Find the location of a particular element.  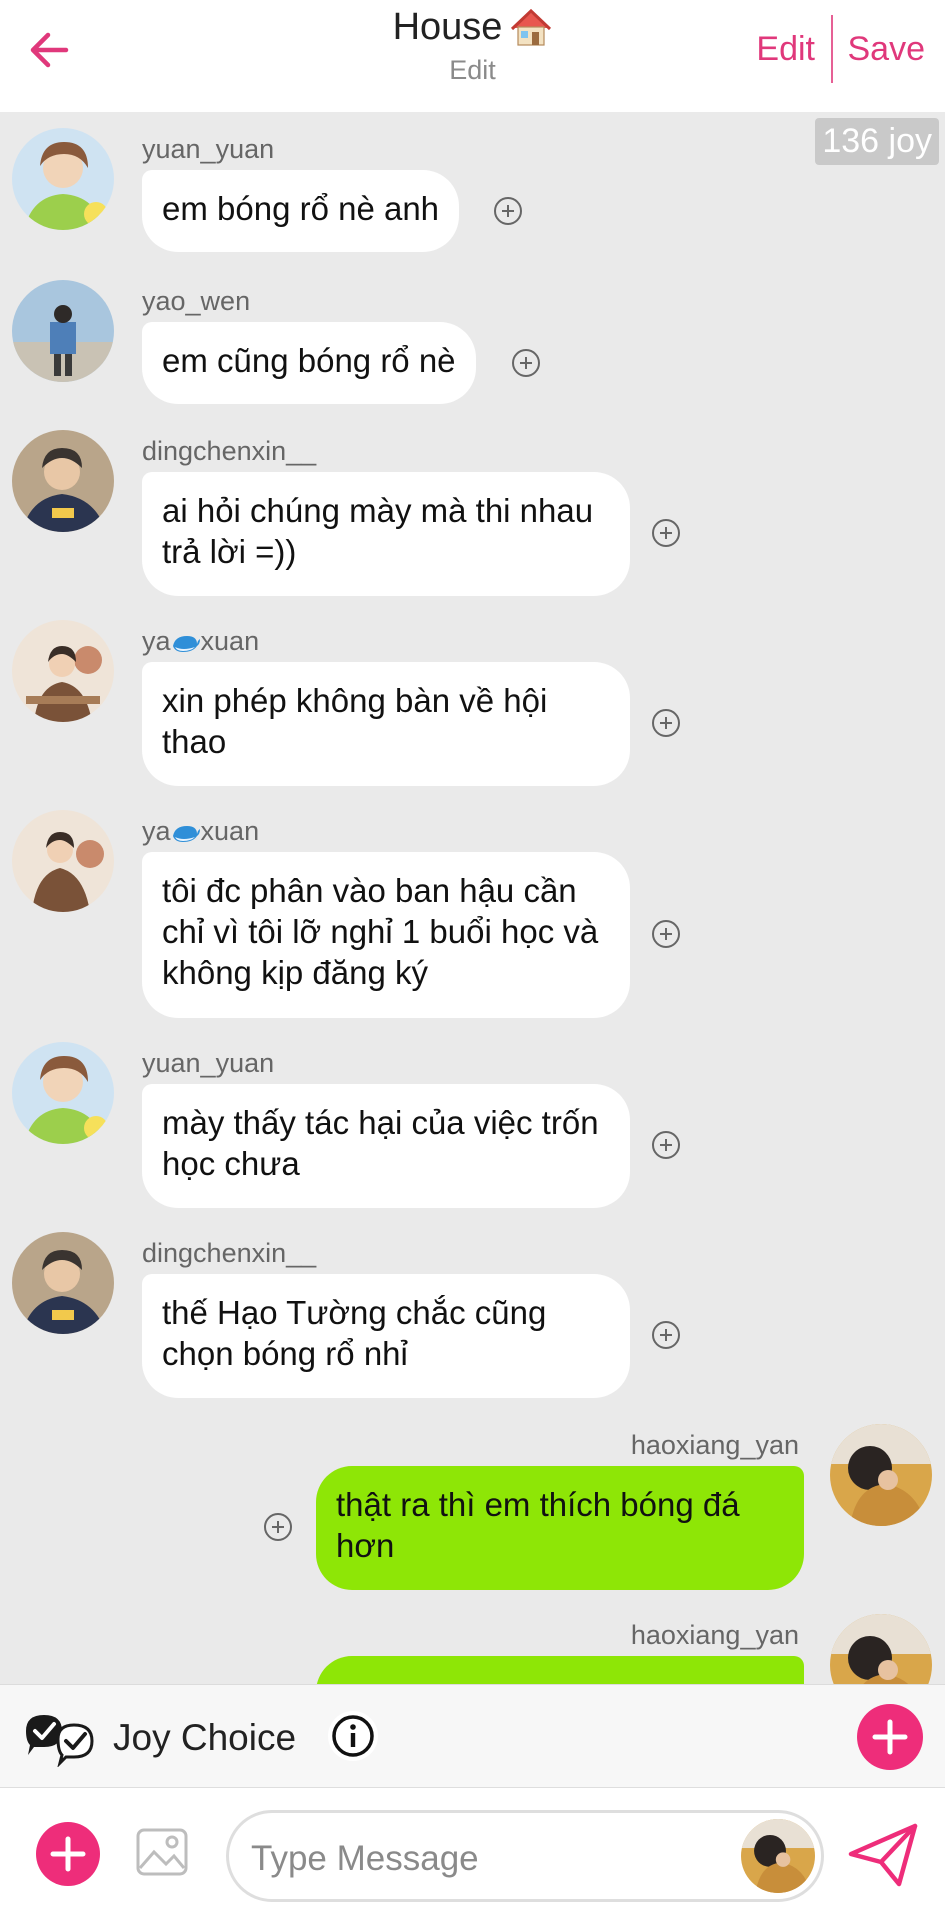

message-bubble: thế Hạo Tường chắc cũng chọn bóng rổ nhỉ is located at coordinates (386, 1336).